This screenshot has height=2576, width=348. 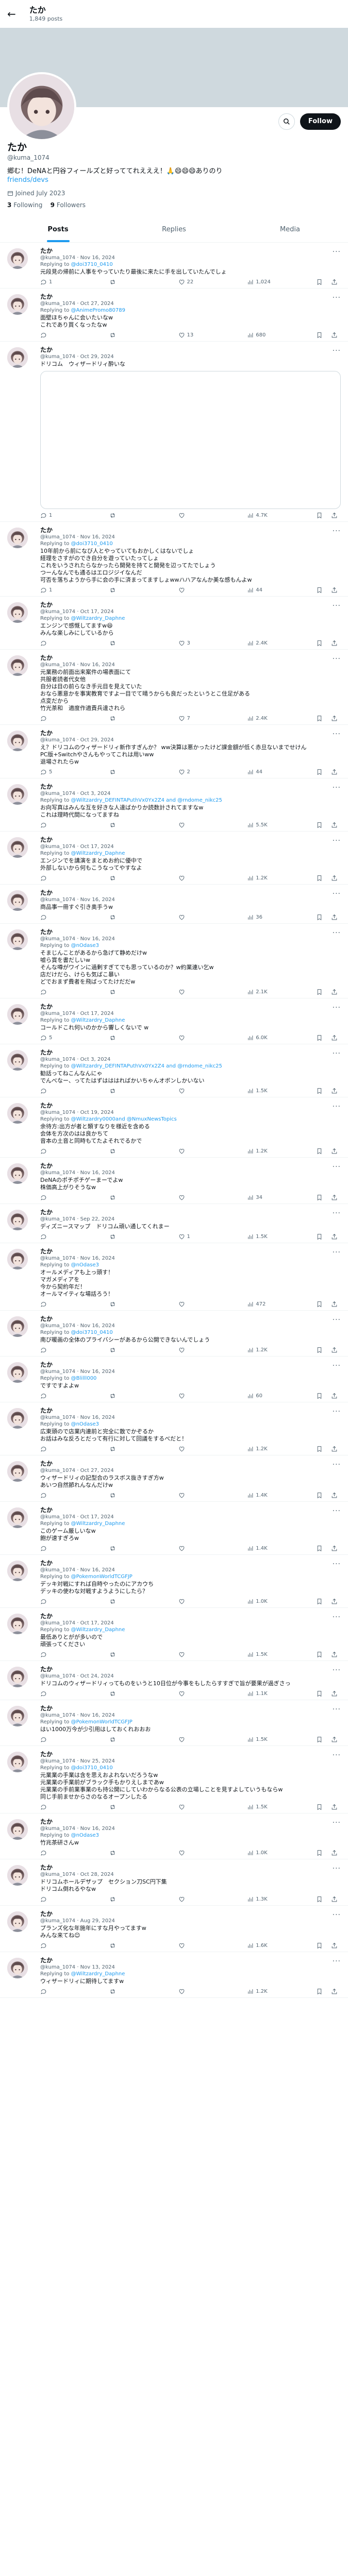 I want to click on replying-to-link: @doi3710_0410, so click(x=92, y=1768).